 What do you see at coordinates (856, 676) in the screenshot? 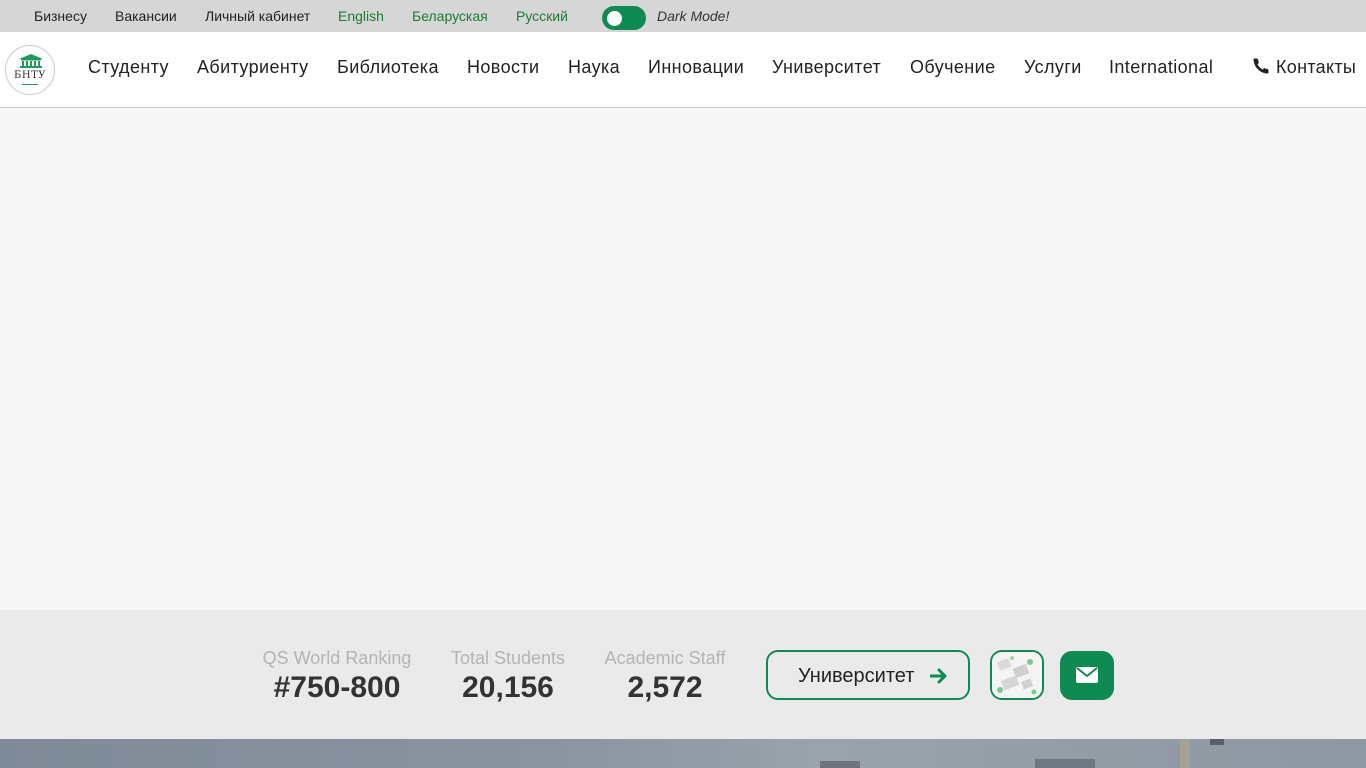
I see `university-button-label: Университет` at bounding box center [856, 676].